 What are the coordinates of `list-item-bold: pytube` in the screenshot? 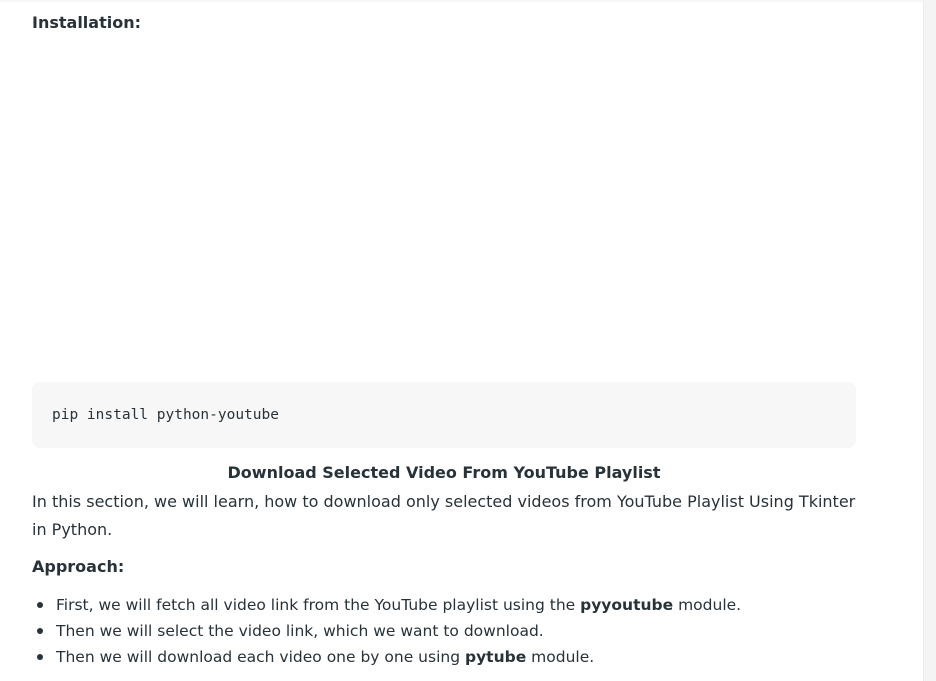 It's located at (495, 657).